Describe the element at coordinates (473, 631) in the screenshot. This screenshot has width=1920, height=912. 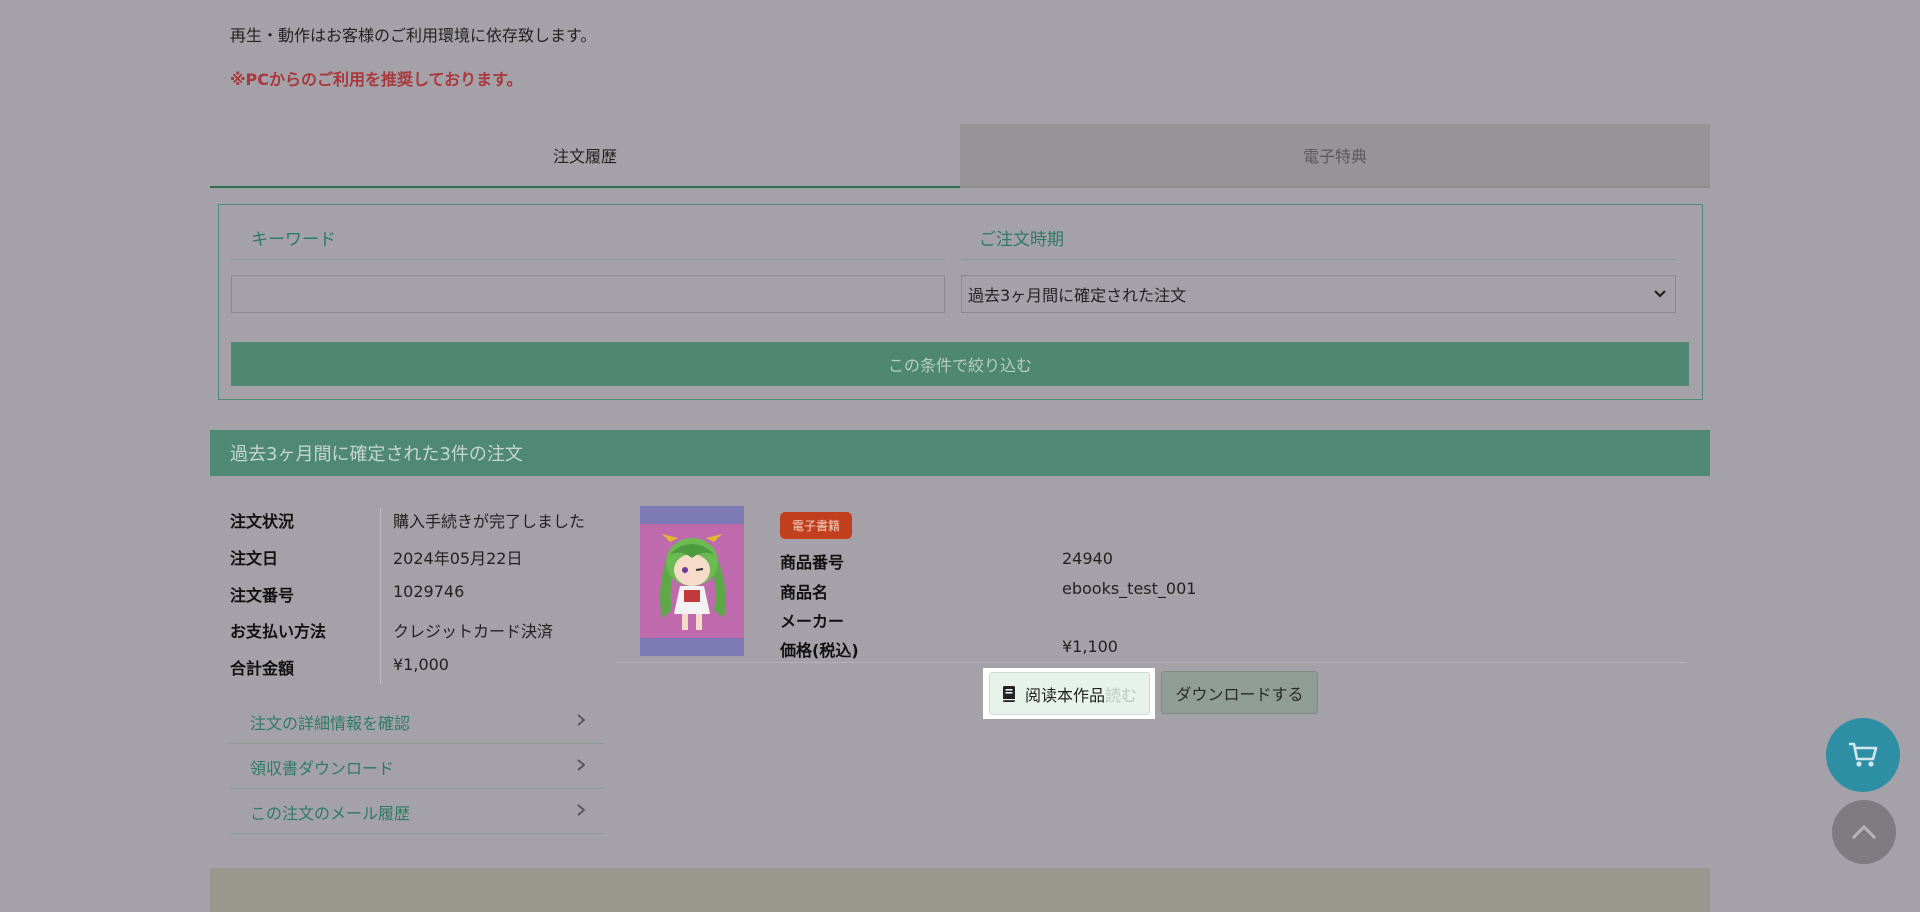
I see `payment-method-value: クレジットカード決済` at that location.